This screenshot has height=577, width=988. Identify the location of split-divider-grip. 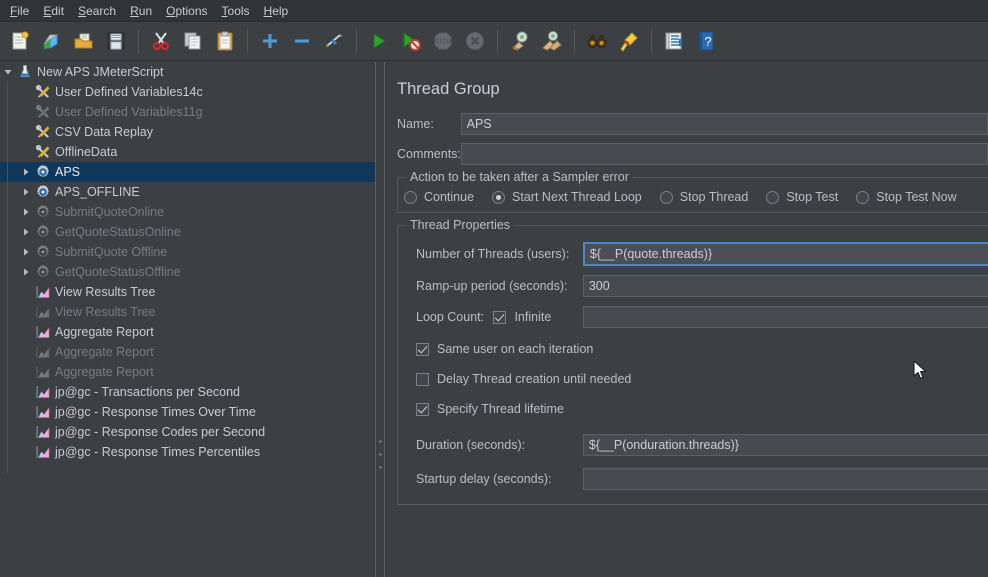
(380, 454).